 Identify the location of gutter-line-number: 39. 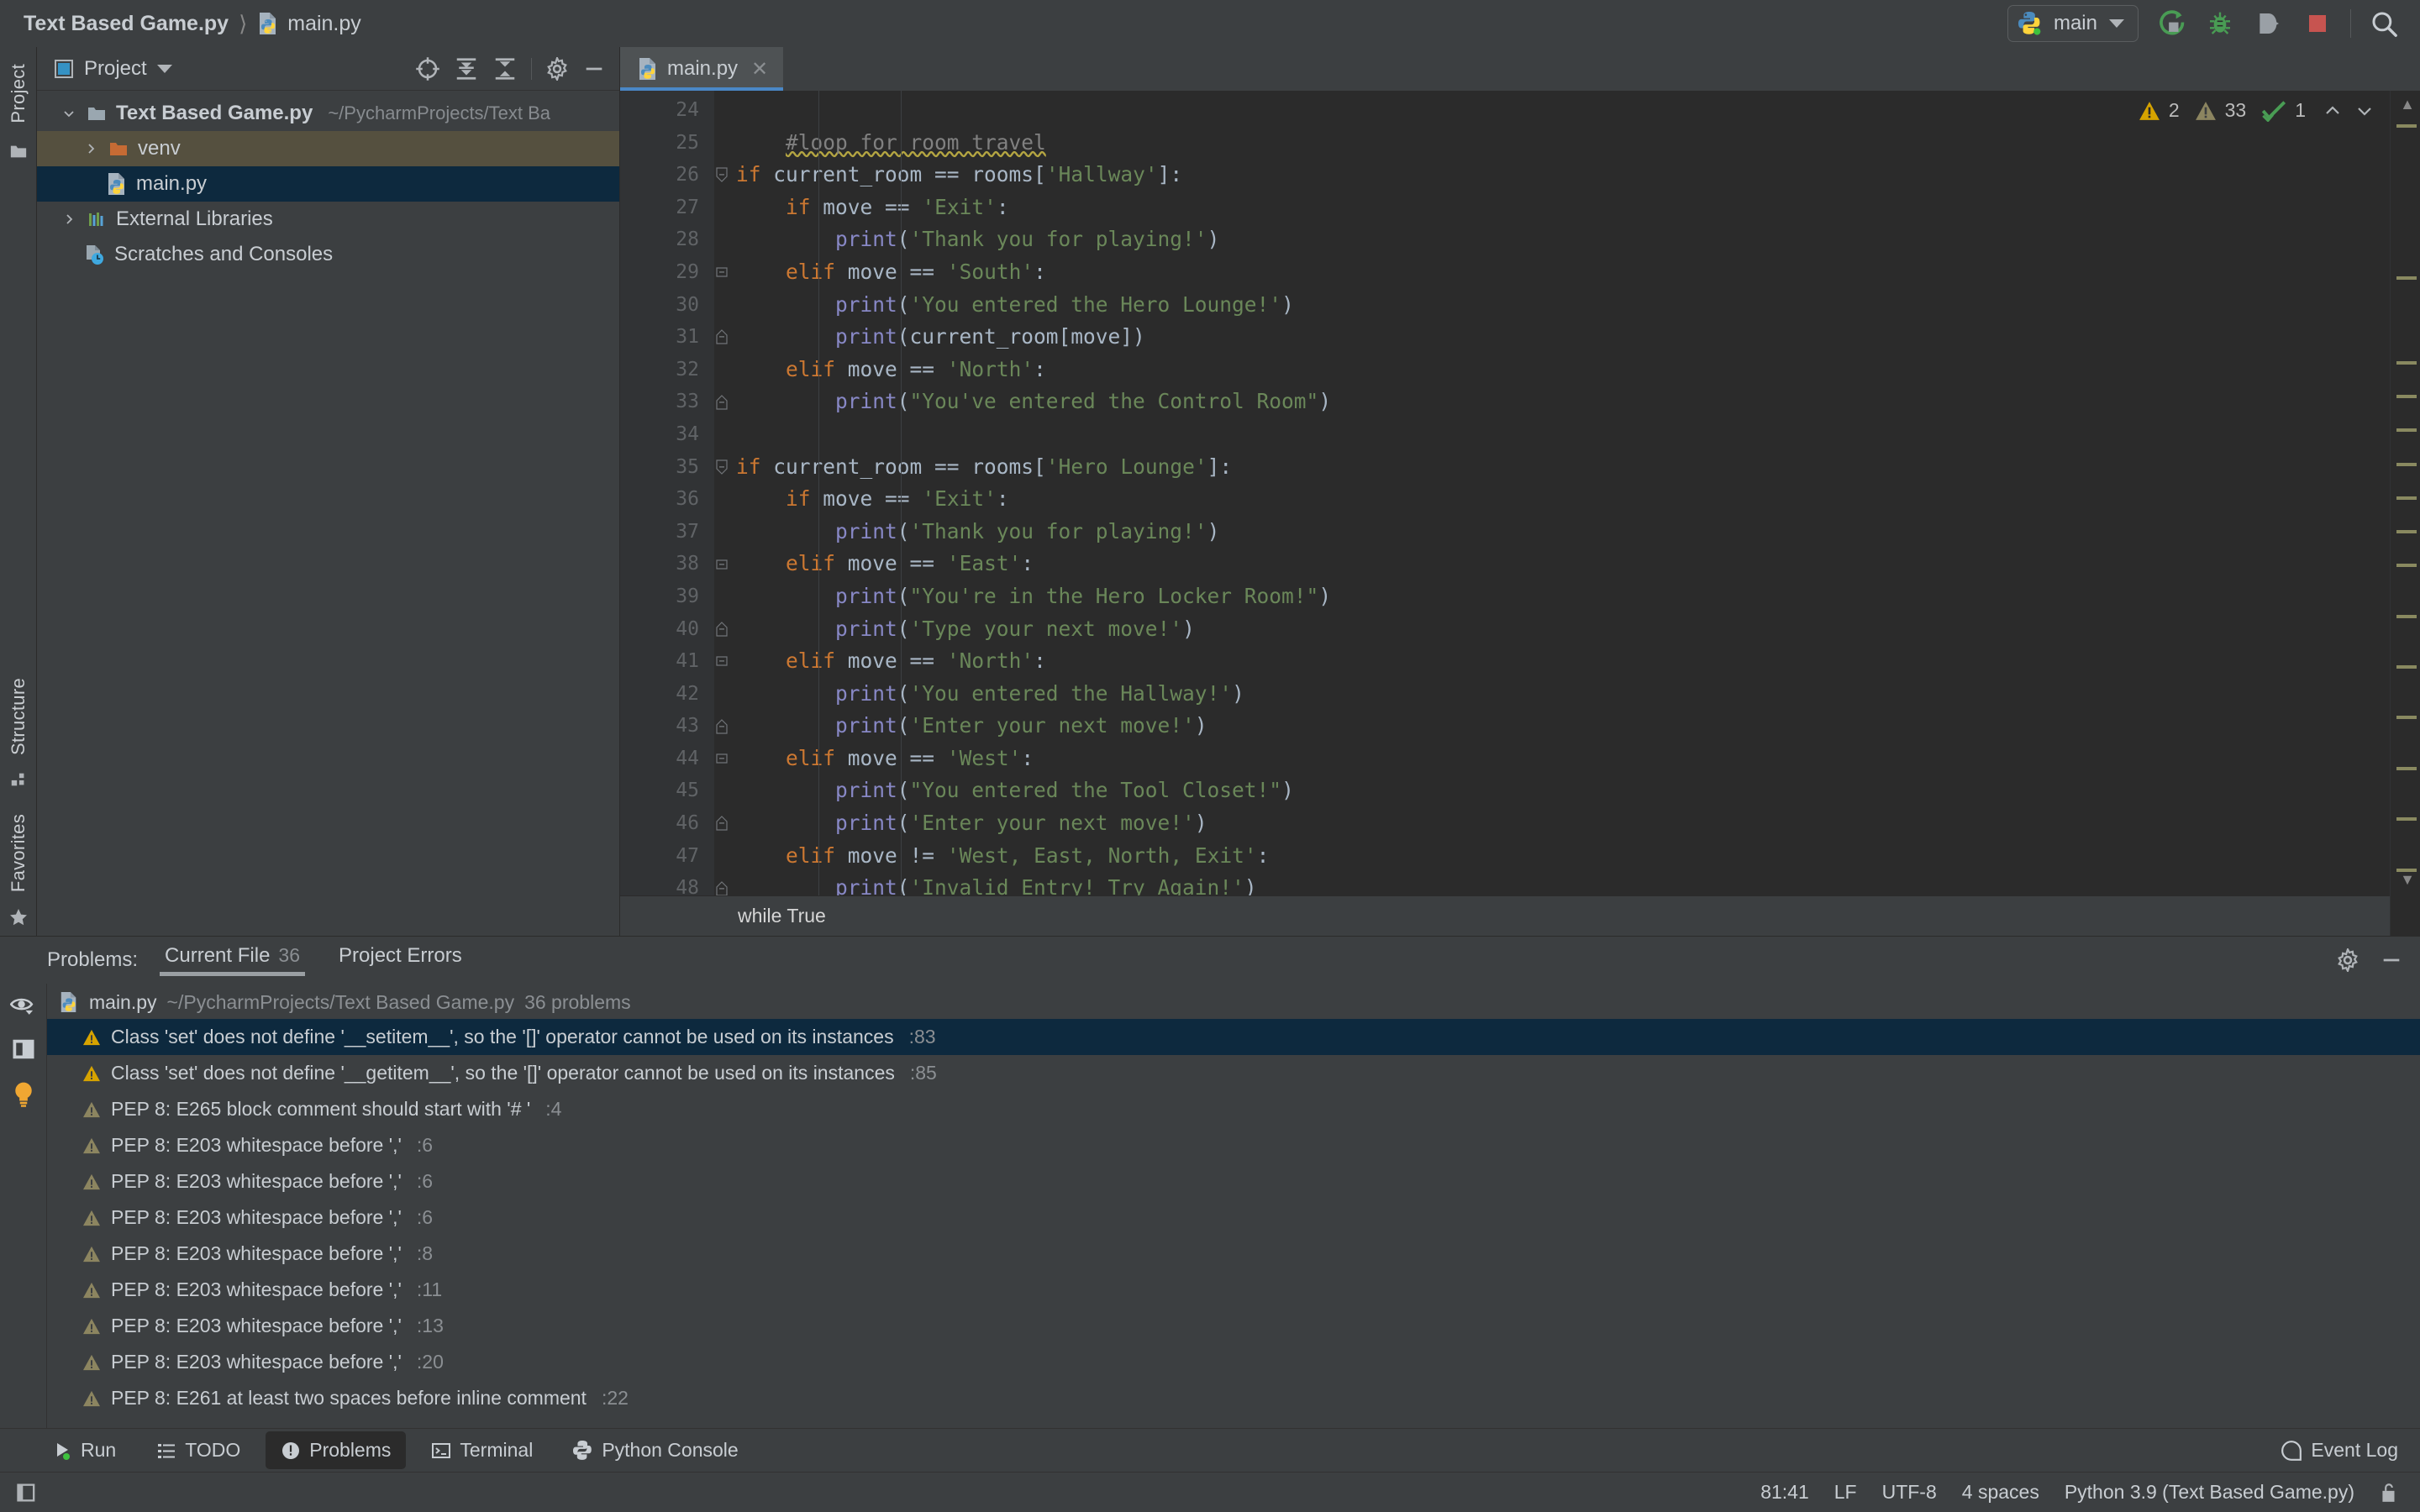
(667, 596).